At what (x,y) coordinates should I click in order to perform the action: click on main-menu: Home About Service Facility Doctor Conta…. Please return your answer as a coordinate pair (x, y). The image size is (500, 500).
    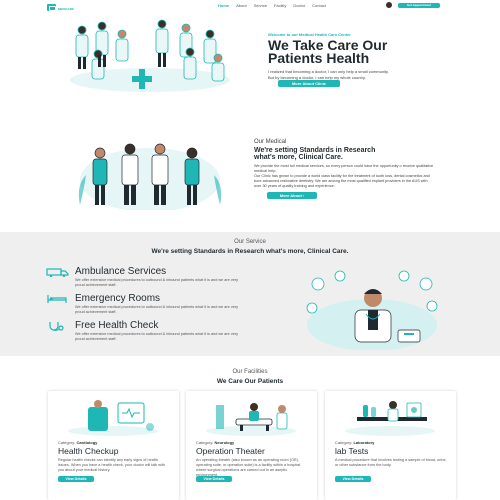
    Looking at the image, I should click on (272, 5).